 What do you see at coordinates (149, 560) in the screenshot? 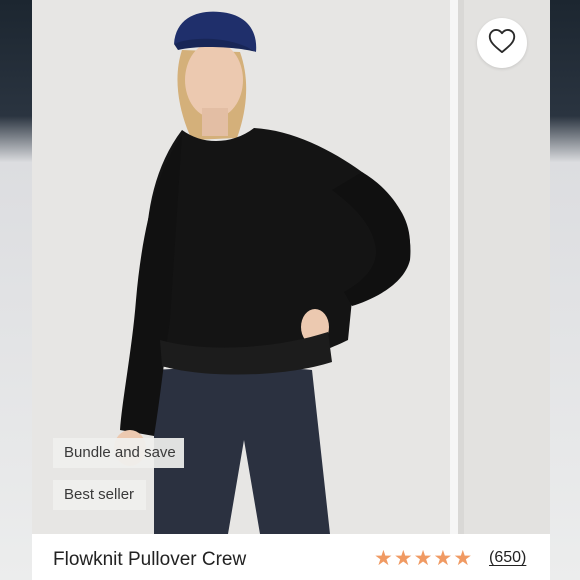
I see `product-title: Flowknit Pullover Crew` at bounding box center [149, 560].